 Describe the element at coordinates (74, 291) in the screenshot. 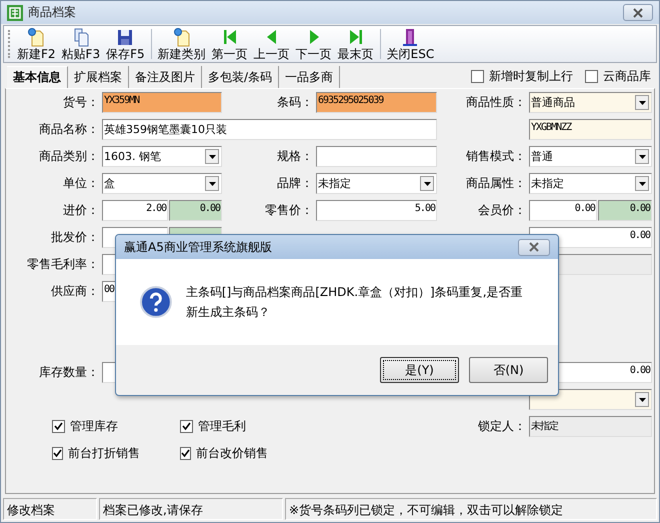

I see `field-label: 供应商：` at that location.